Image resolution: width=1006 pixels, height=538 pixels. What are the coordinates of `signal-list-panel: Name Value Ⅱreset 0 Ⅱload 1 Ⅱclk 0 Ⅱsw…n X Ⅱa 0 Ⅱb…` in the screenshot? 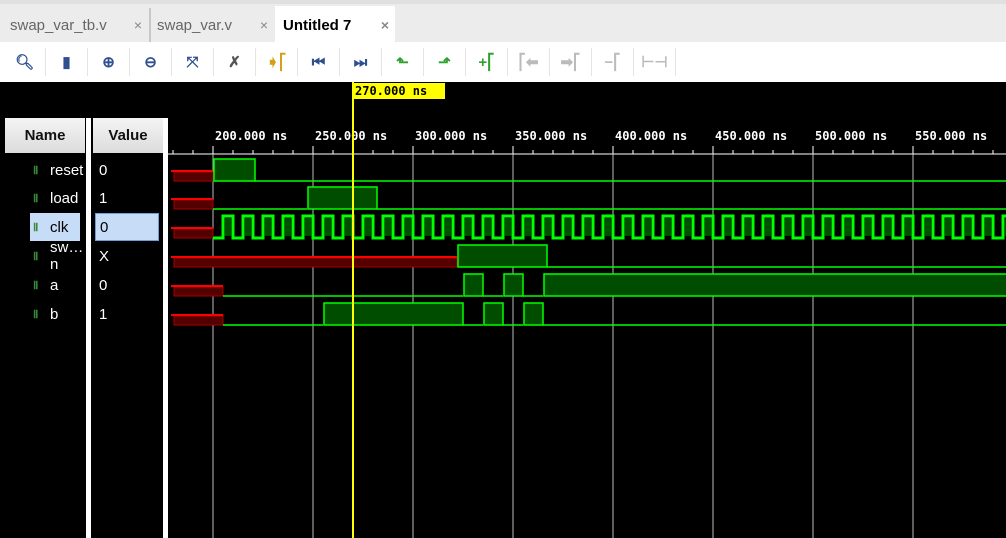 It's located at (84, 310).